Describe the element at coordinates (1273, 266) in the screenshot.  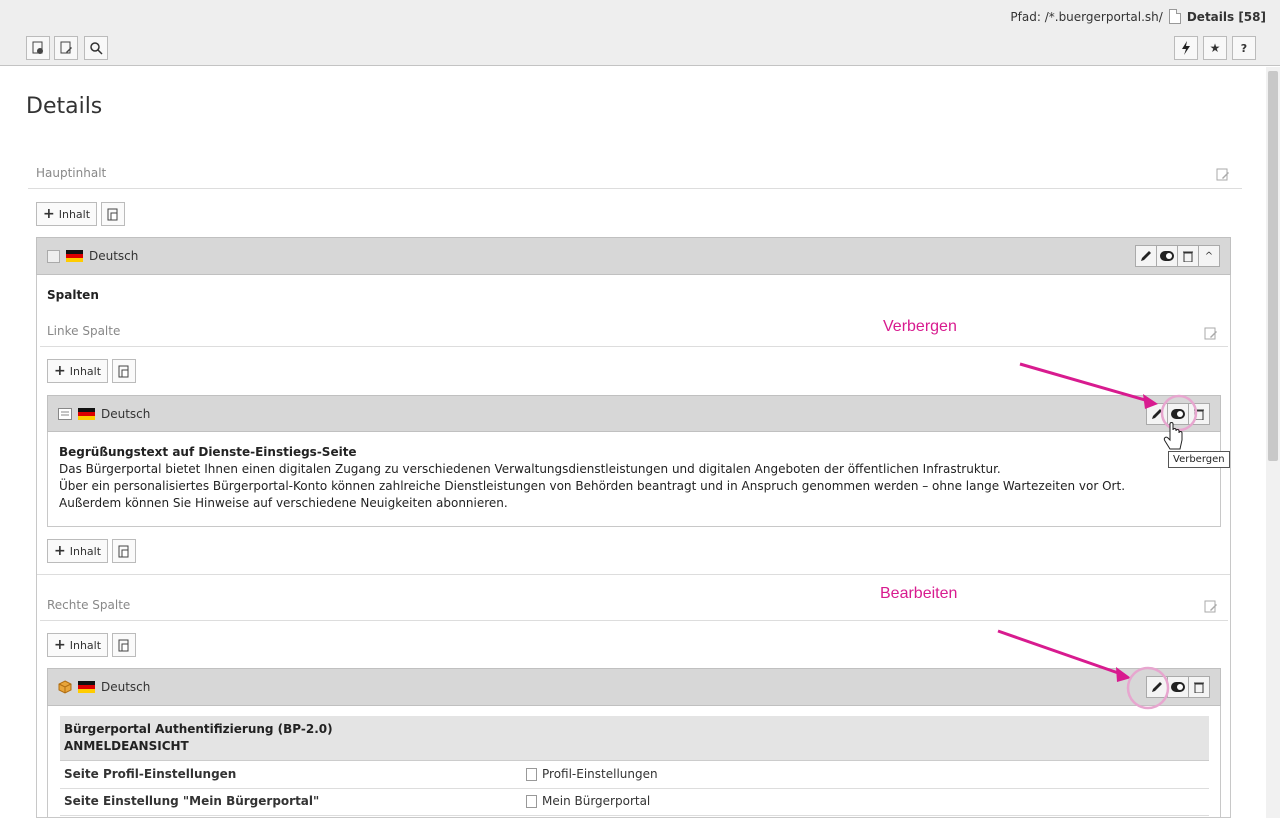
I see `scrollbar-thumb` at that location.